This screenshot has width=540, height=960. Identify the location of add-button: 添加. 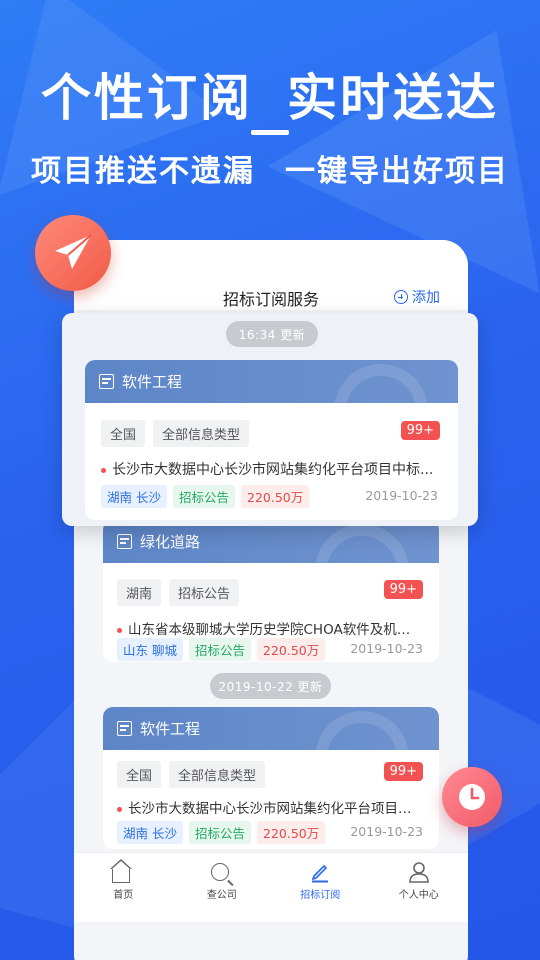
(417, 297).